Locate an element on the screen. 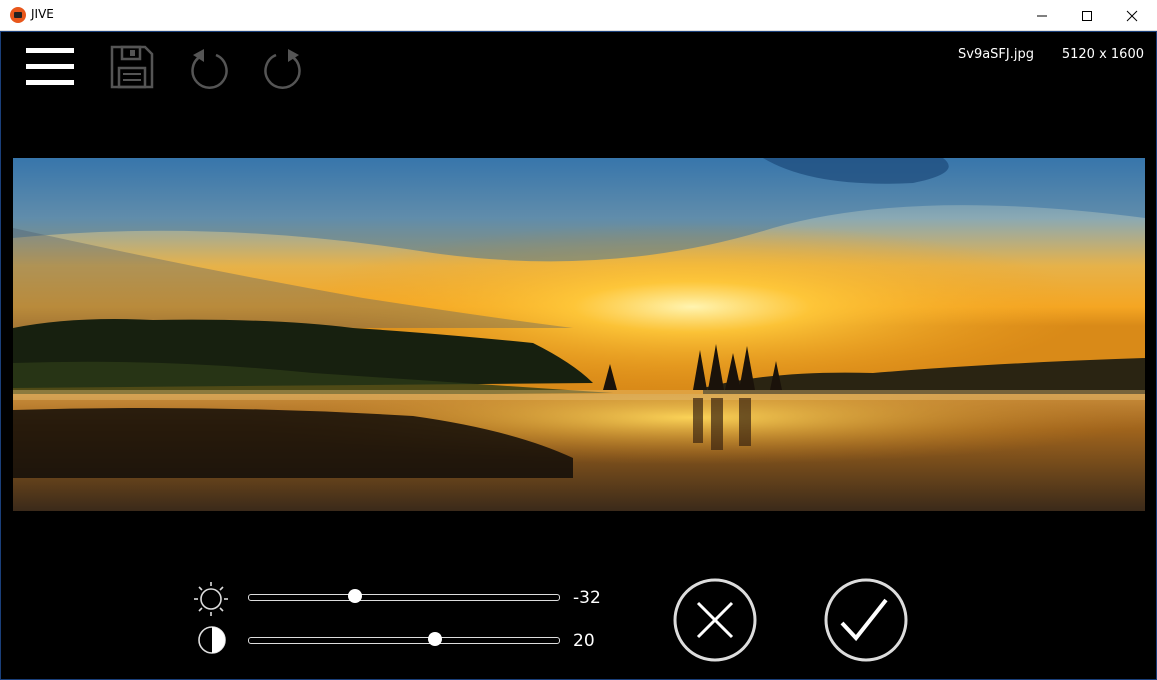  close-circle-icon is located at coordinates (715, 620).